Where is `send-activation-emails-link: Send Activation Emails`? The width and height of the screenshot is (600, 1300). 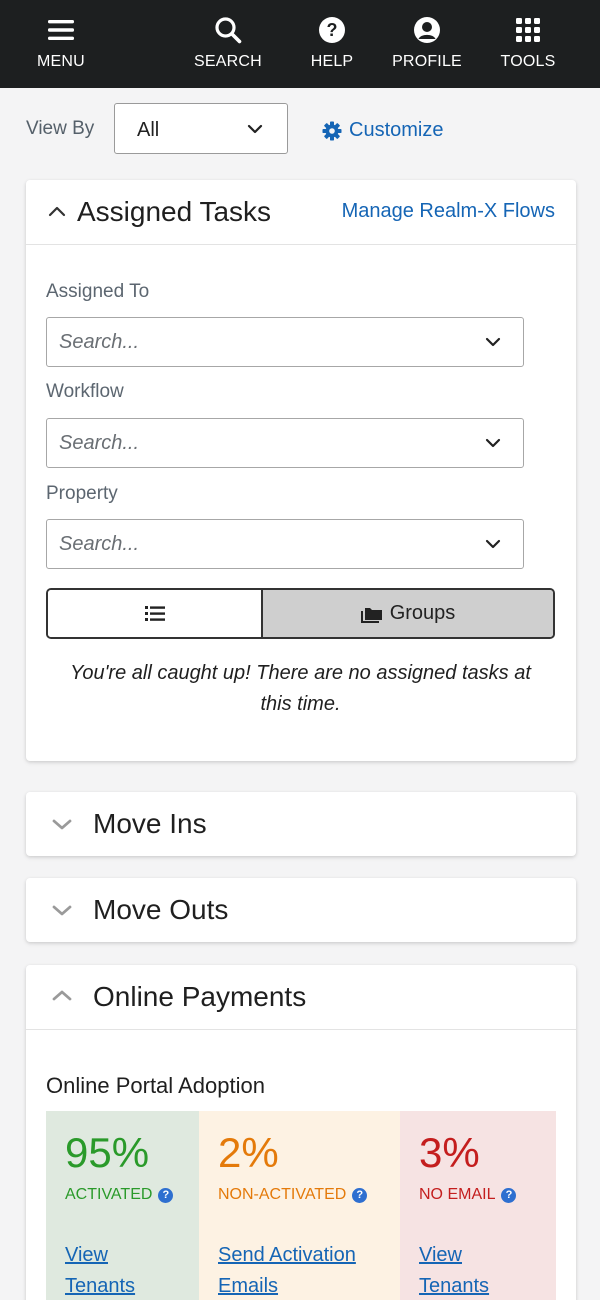
send-activation-emails-link: Send Activation Emails is located at coordinates (287, 1270).